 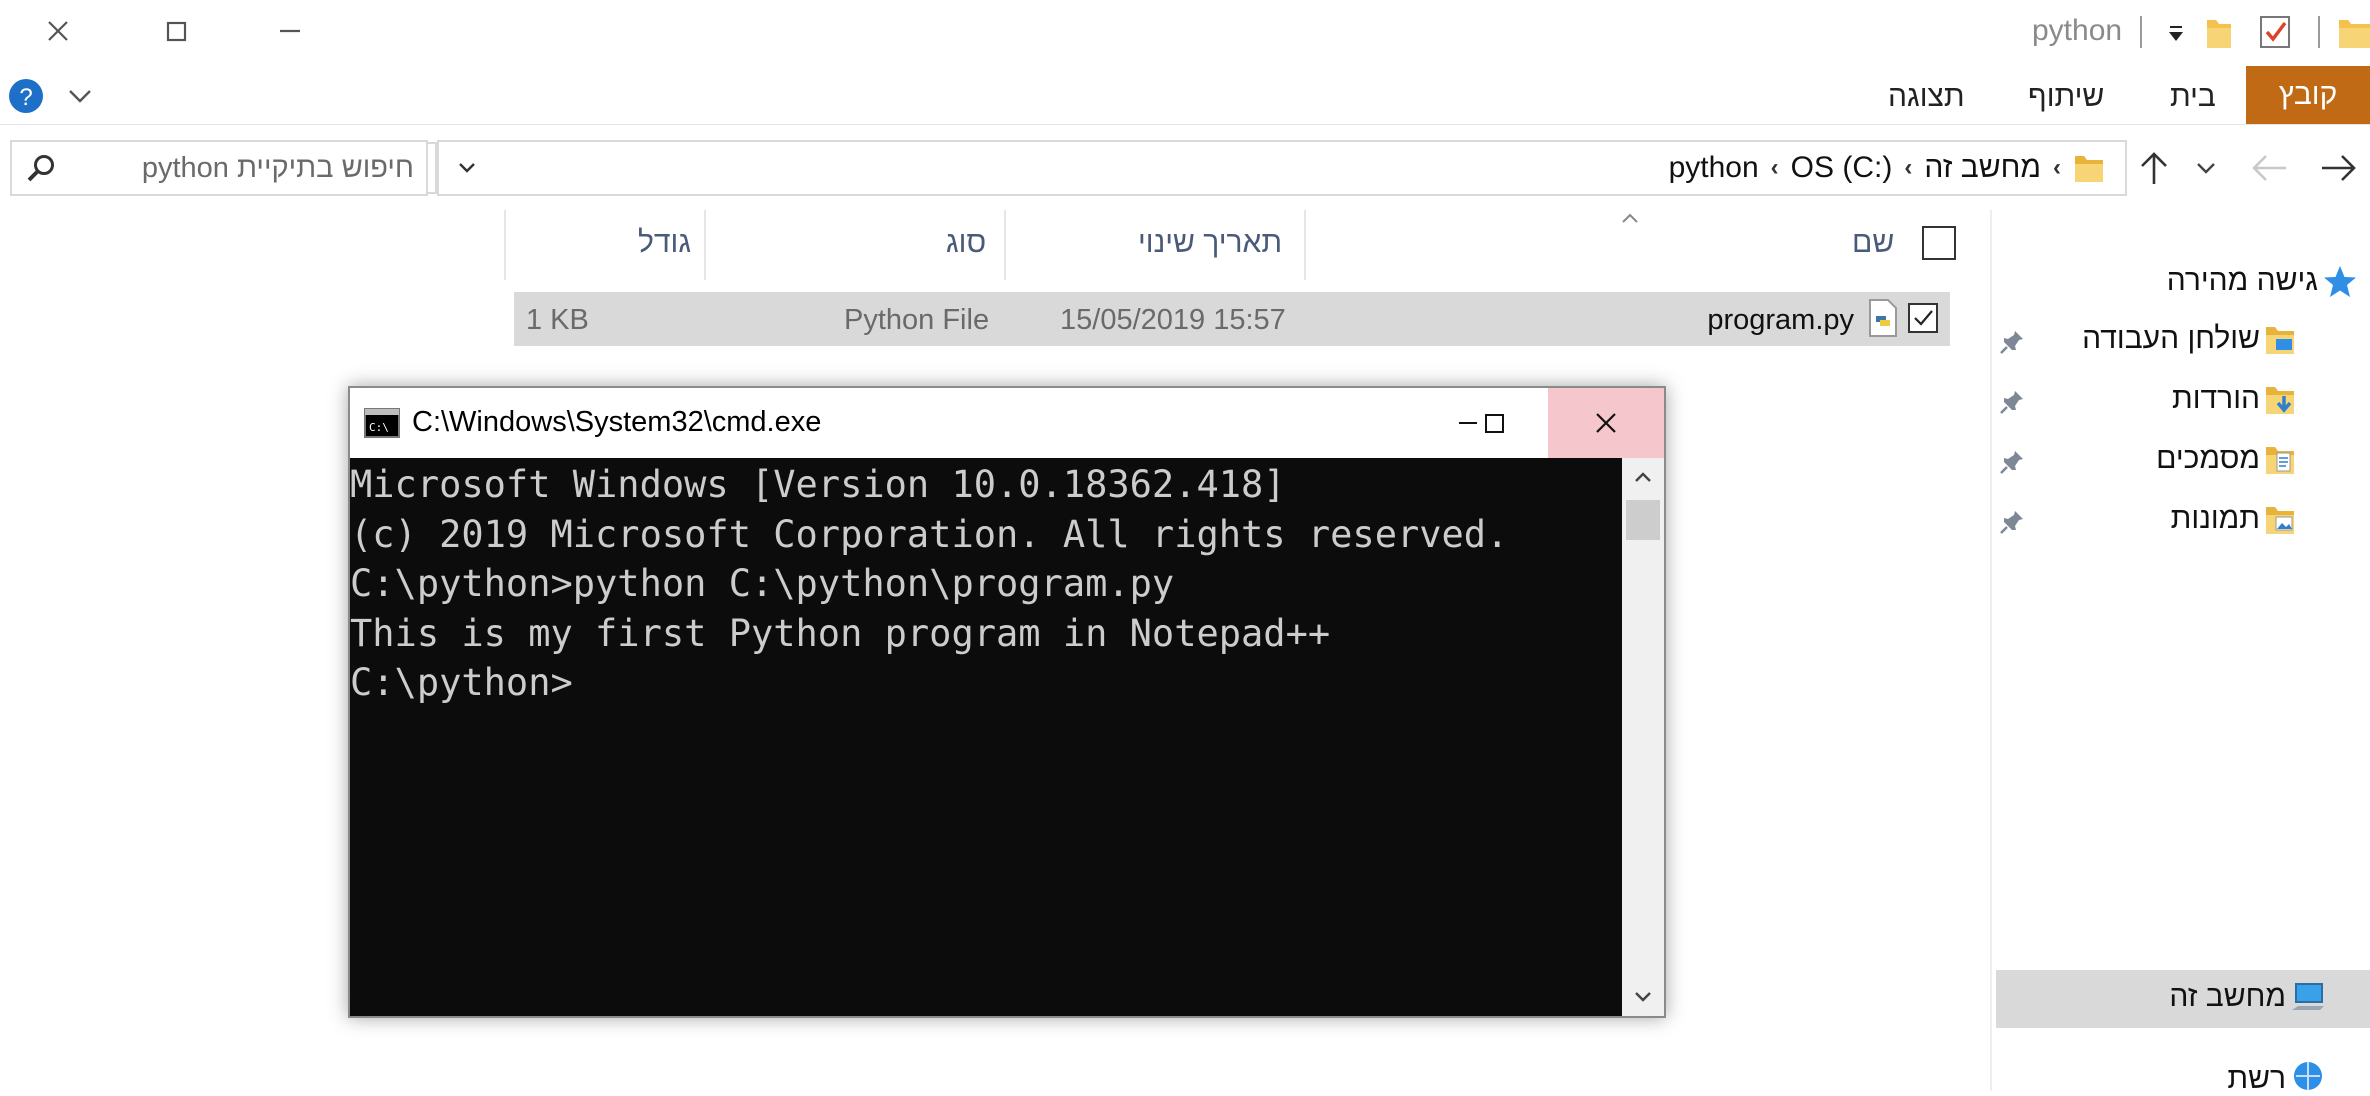 I want to click on help-icon: ?, so click(x=26, y=96).